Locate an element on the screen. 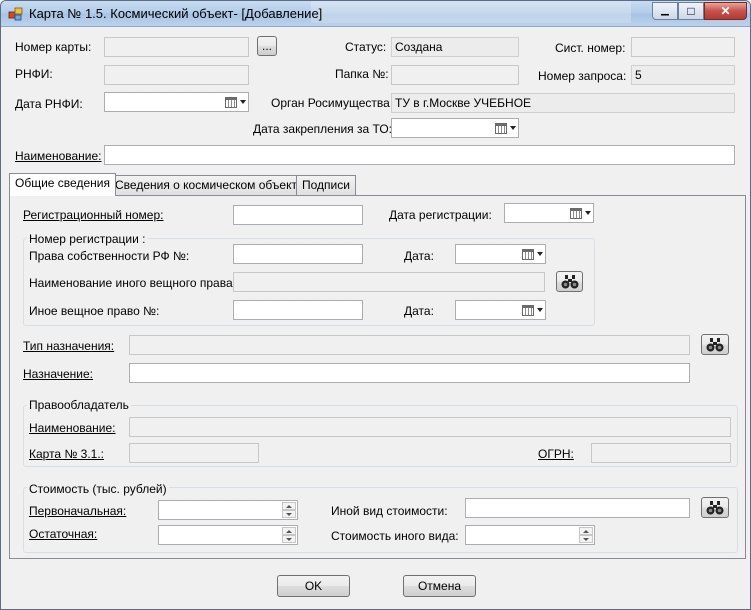 The width and height of the screenshot is (751, 610). ownership-label: Права собственности РФ №: is located at coordinates (109, 256).